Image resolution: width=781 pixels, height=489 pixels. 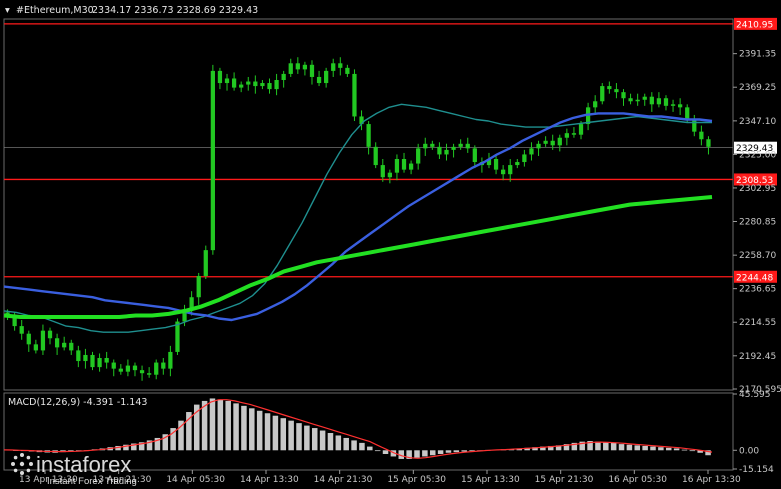 What do you see at coordinates (754, 25) in the screenshot?
I see `level-label: 2410.95` at bounding box center [754, 25].